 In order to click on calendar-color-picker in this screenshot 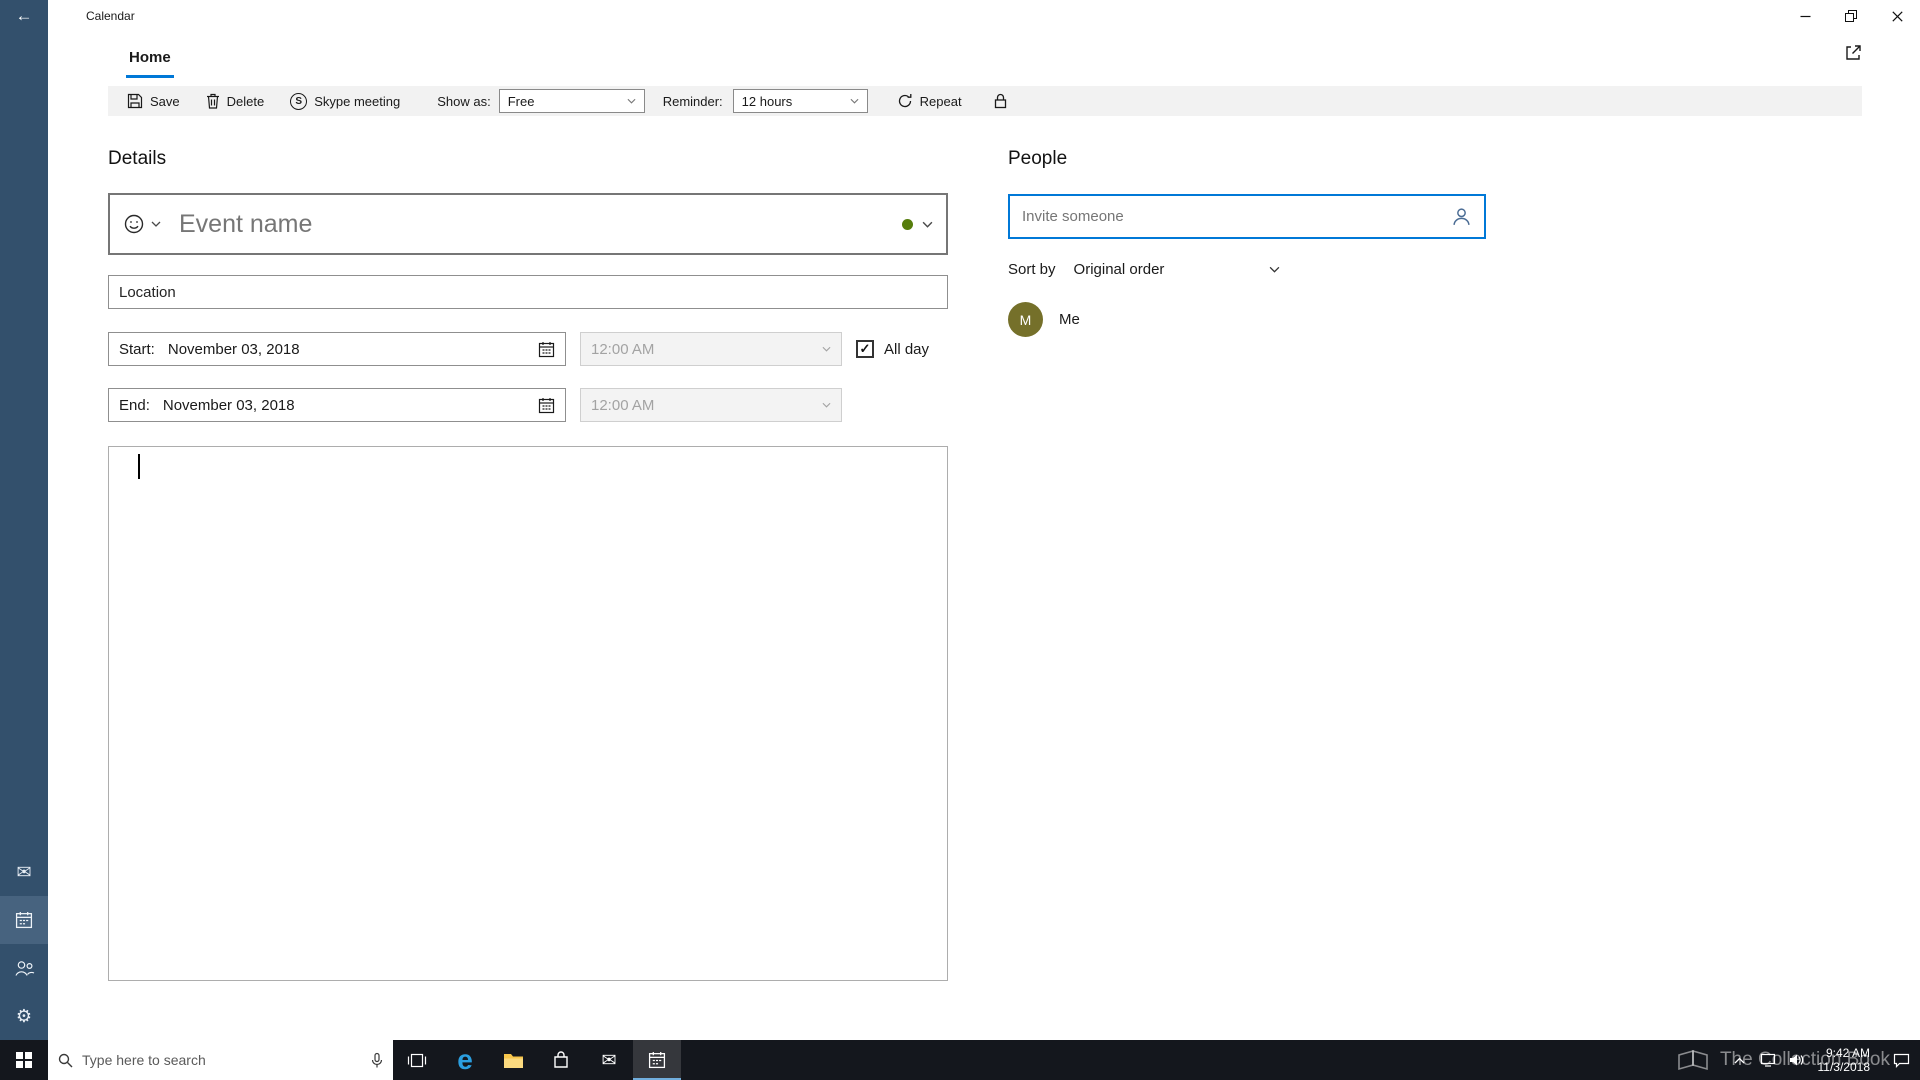, I will do `click(917, 224)`.